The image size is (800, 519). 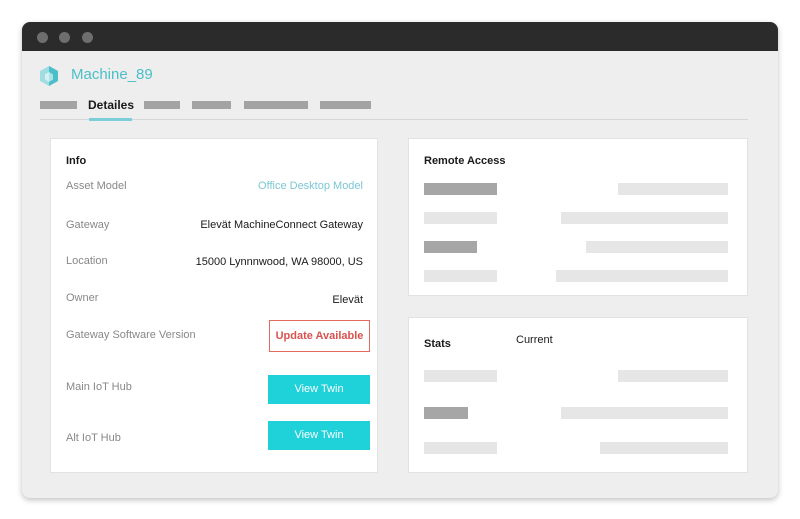 What do you see at coordinates (99, 387) in the screenshot?
I see `main-iot-hub-label: Main IoT Hub` at bounding box center [99, 387].